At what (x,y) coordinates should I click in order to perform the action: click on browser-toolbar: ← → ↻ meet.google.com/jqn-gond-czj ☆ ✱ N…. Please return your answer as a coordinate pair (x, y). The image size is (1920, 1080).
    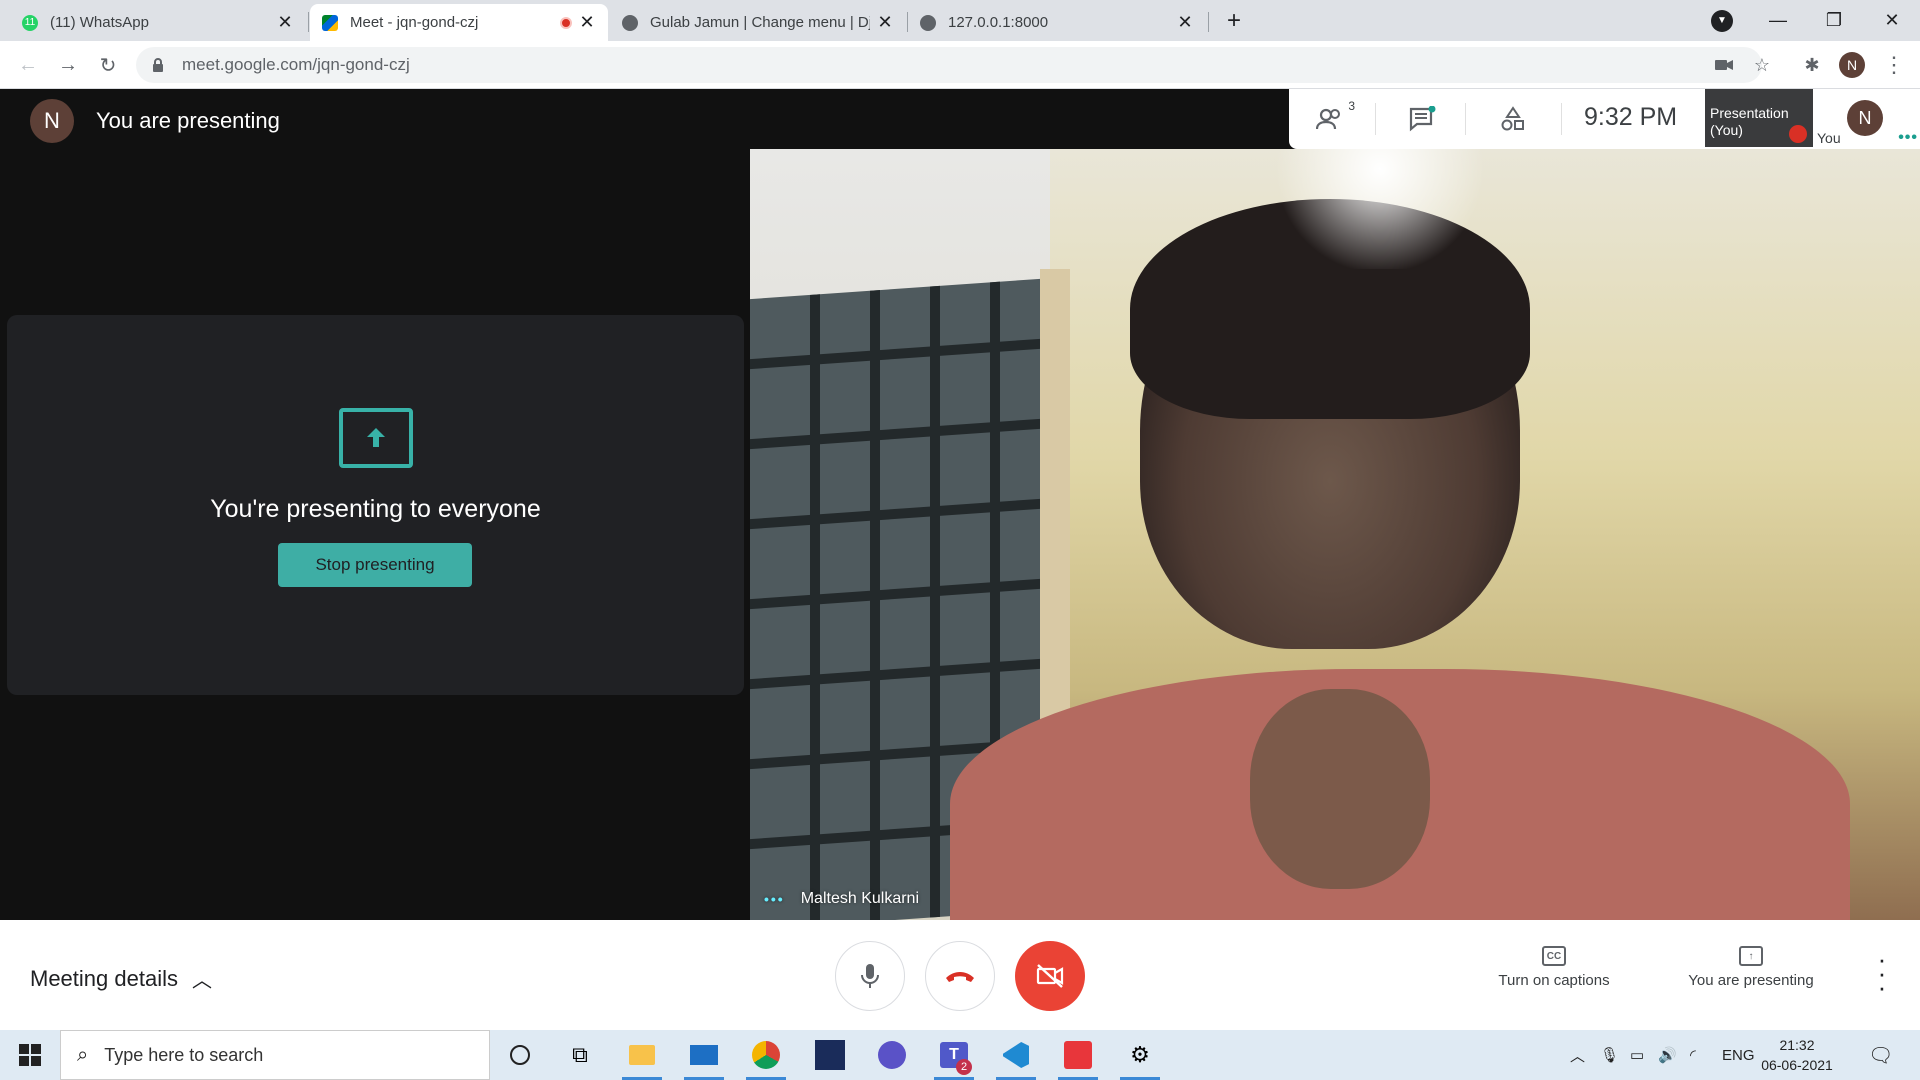
    Looking at the image, I should click on (960, 65).